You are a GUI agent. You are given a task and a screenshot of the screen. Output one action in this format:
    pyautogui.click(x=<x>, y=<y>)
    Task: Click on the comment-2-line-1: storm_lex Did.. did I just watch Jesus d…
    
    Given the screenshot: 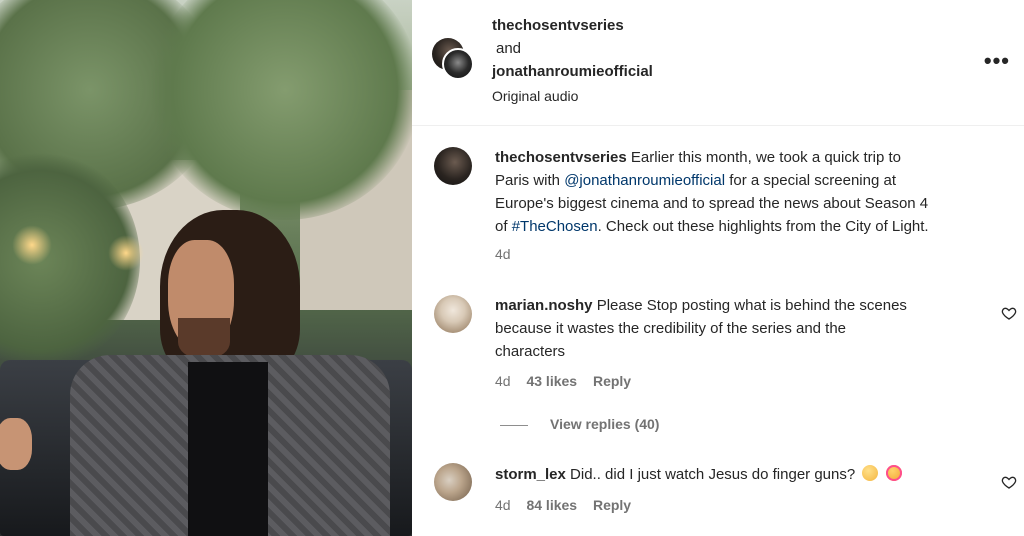 What is the action you would take?
    pyautogui.click(x=698, y=475)
    